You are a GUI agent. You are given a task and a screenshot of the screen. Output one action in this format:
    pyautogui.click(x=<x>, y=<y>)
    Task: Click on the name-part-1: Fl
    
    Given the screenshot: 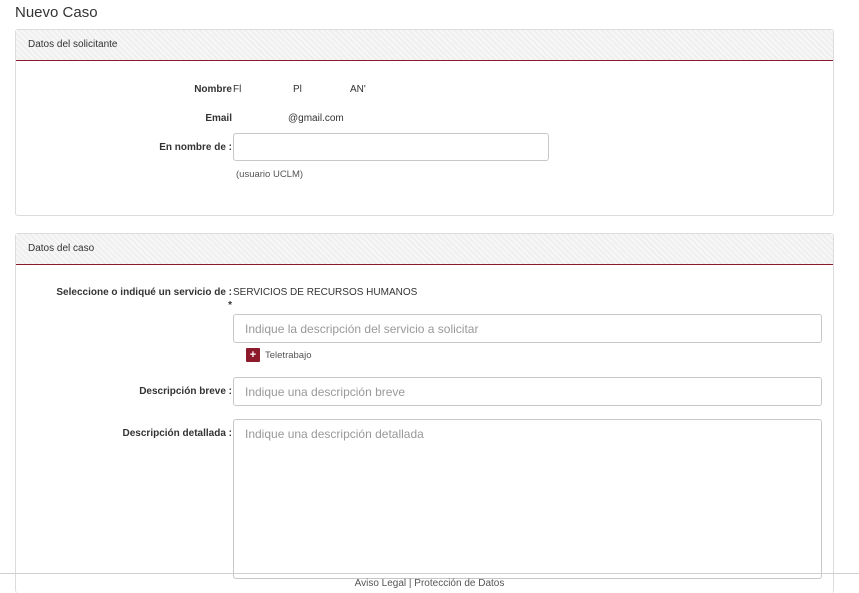 What is the action you would take?
    pyautogui.click(x=237, y=89)
    